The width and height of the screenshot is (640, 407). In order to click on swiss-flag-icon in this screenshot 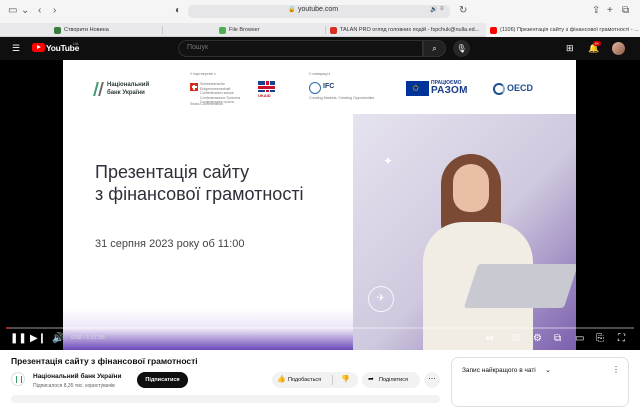, I will do `click(194, 87)`.